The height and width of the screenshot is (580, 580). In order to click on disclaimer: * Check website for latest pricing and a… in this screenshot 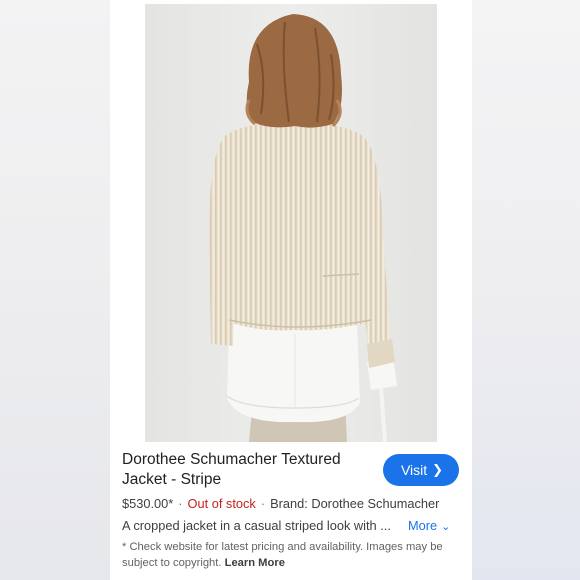, I will do `click(291, 555)`.